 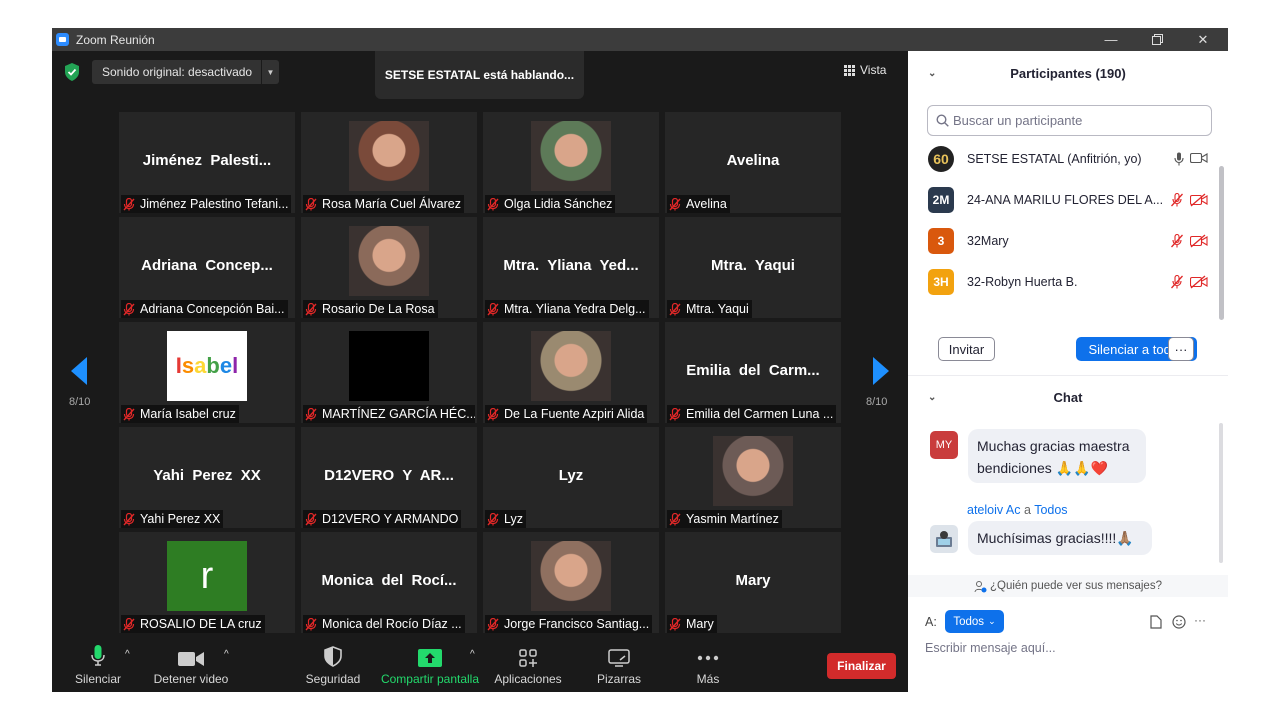 I want to click on participant-list-name: 32-Robyn Huerta B., so click(x=1022, y=282).